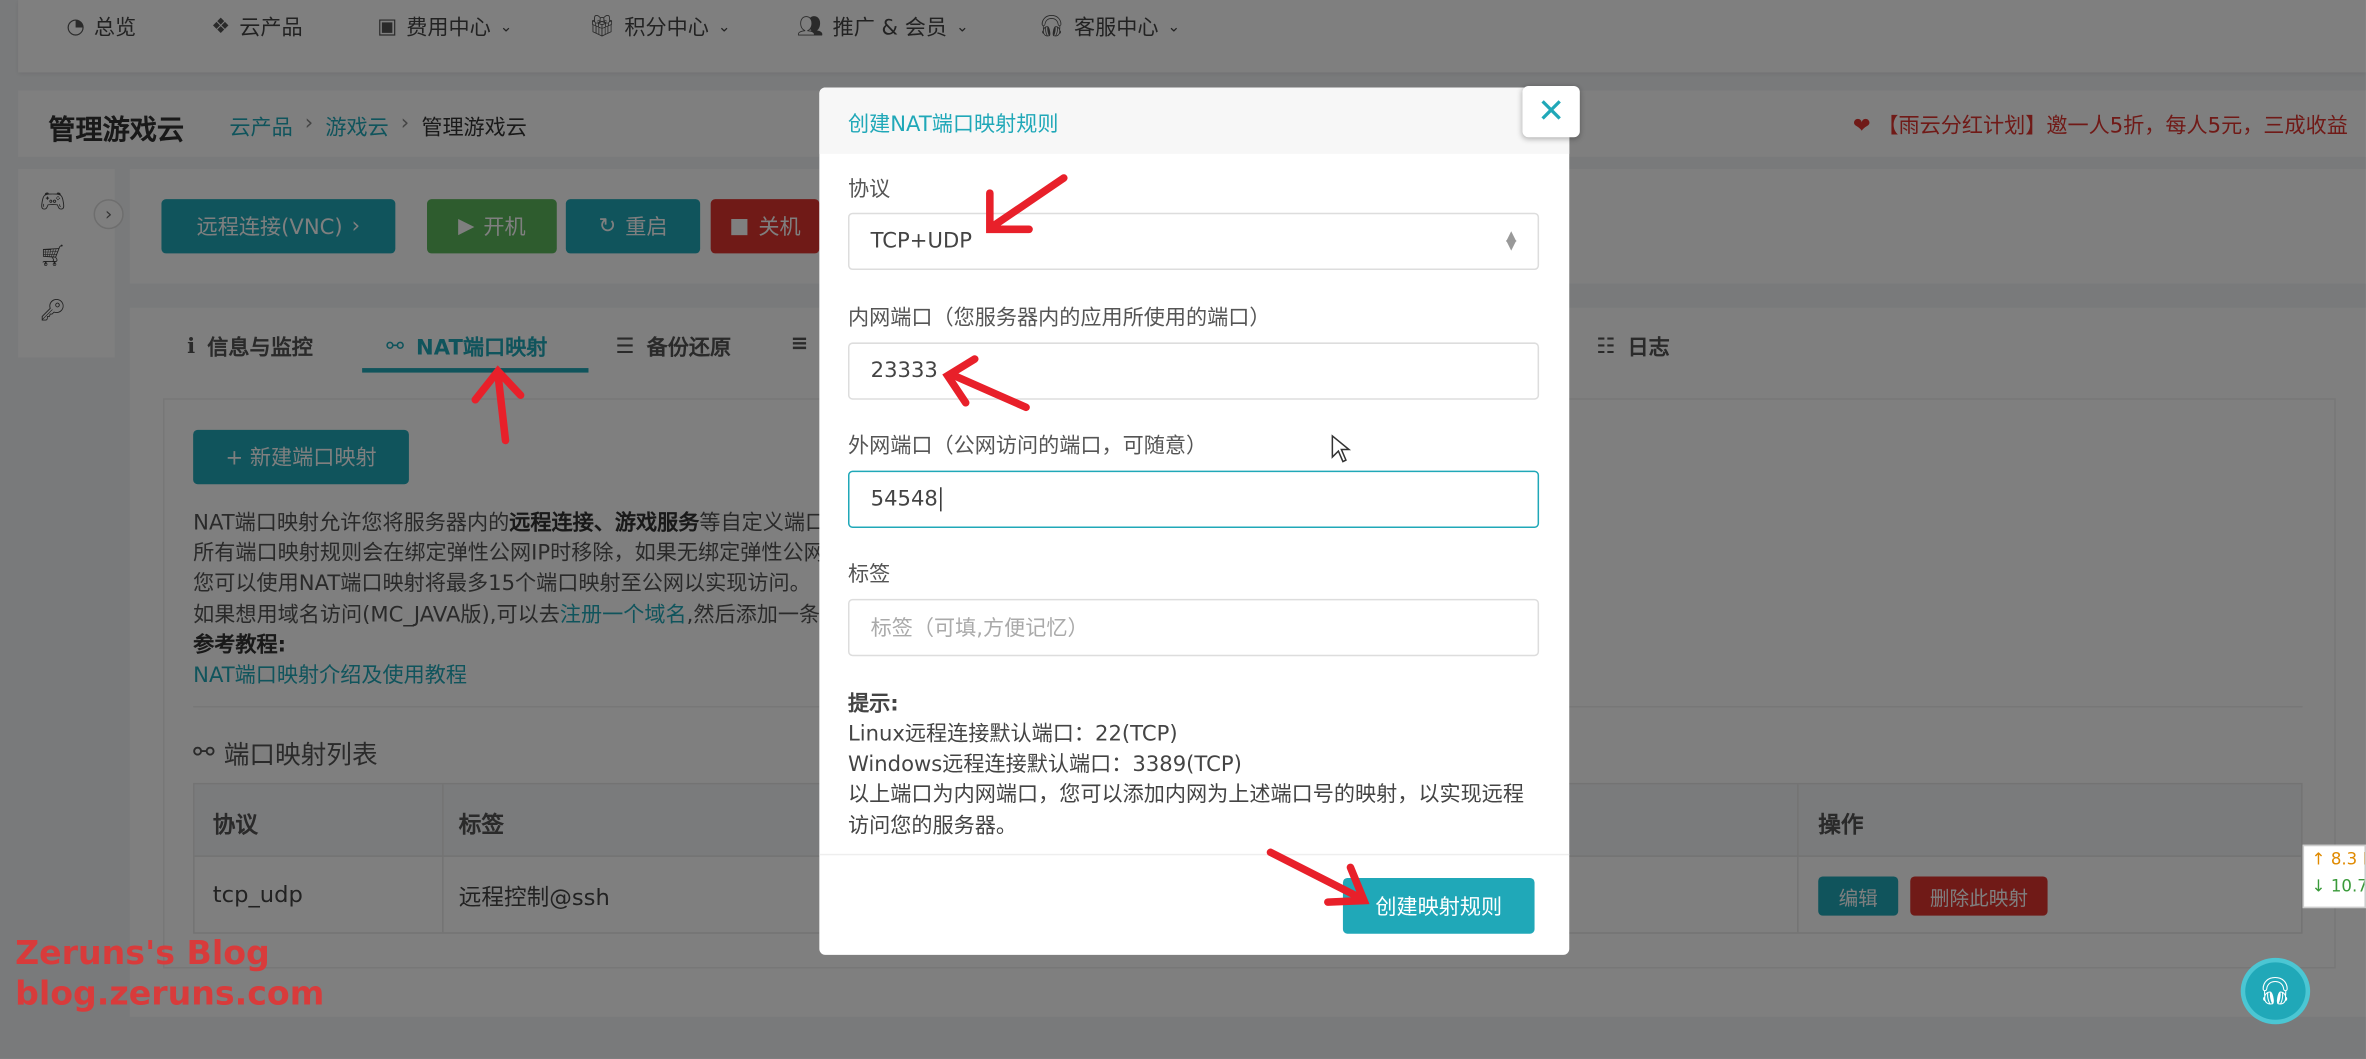 The height and width of the screenshot is (1059, 2366). Describe the element at coordinates (1341, 448) in the screenshot. I see `mouse-cursor-icon` at that location.